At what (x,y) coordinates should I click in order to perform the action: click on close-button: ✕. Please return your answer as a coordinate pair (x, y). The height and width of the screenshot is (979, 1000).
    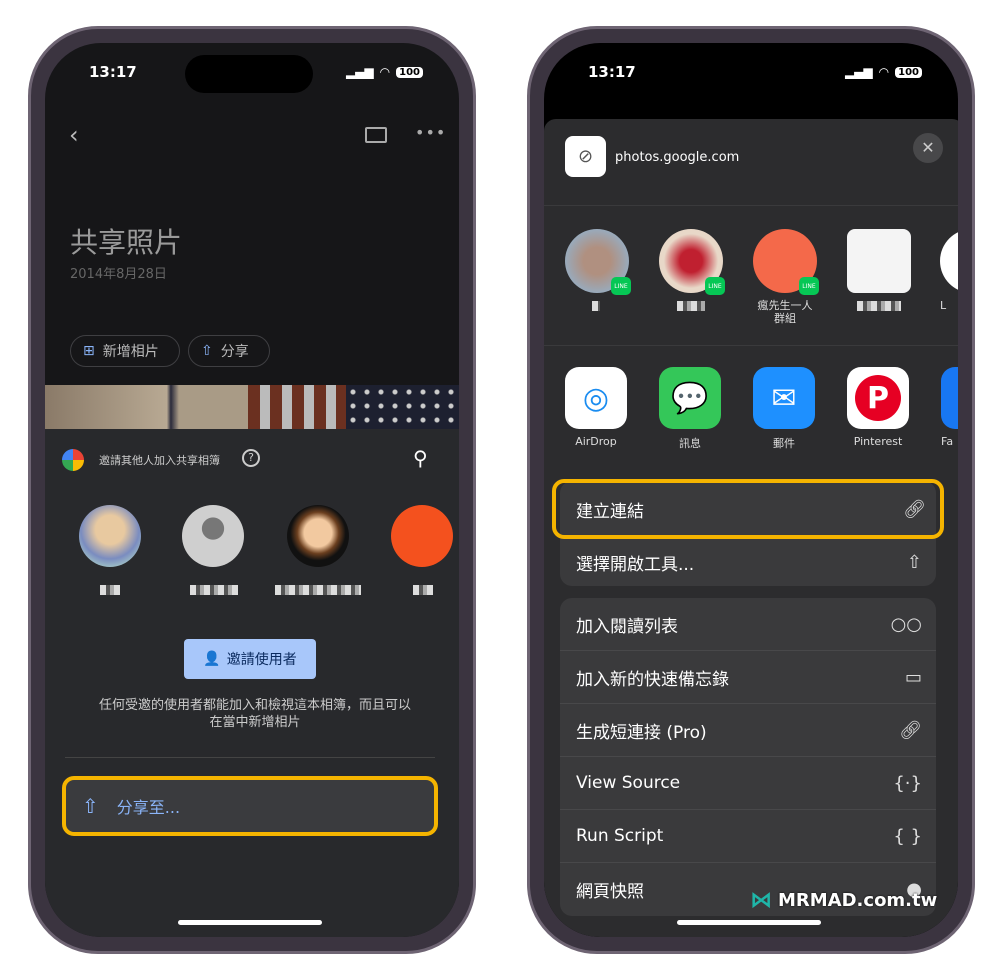
    Looking at the image, I should click on (928, 148).